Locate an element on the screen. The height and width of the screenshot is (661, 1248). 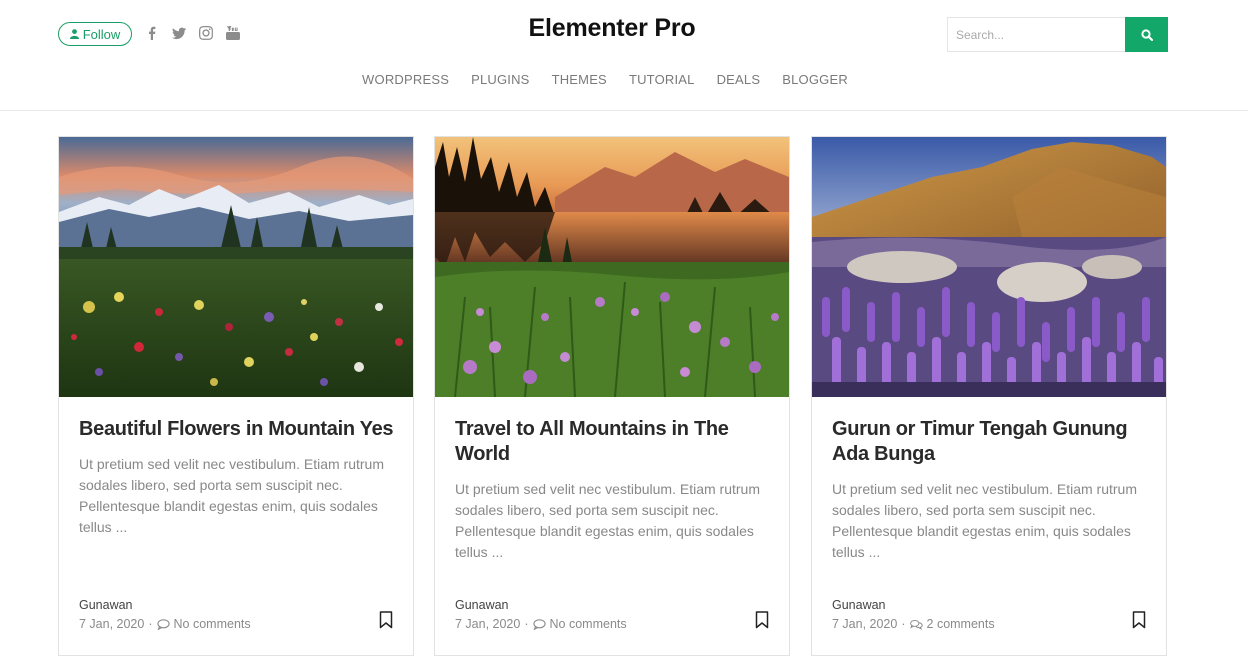
nav-item-plugins: PLUGINS is located at coordinates (500, 79).